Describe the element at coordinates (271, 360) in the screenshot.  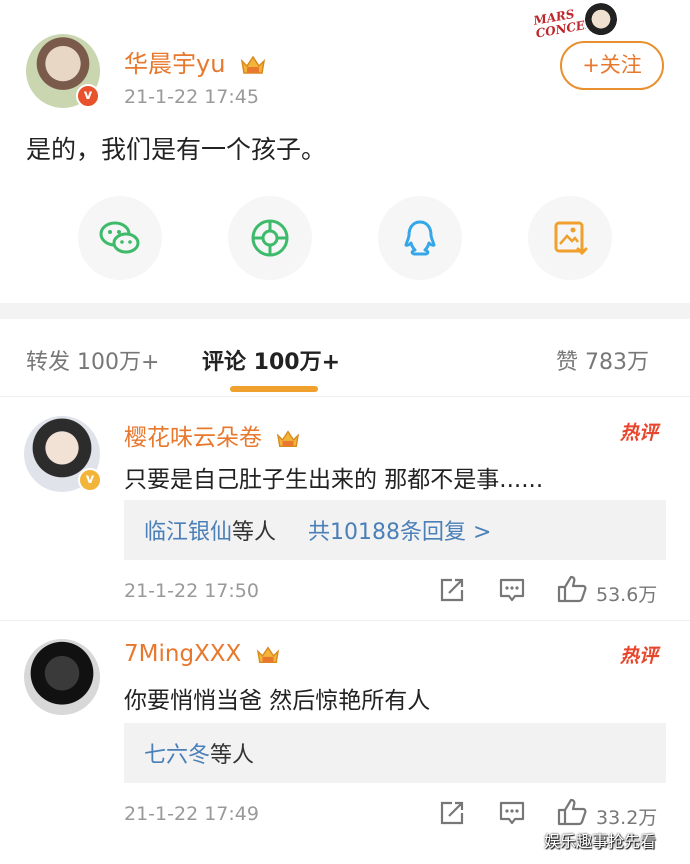
I see `tab-comments: 评论 100万+` at that location.